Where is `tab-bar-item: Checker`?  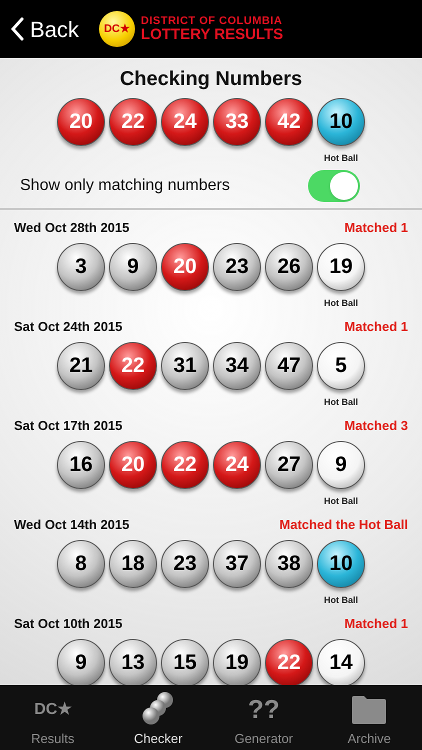
tab-bar-item: Checker is located at coordinates (158, 717).